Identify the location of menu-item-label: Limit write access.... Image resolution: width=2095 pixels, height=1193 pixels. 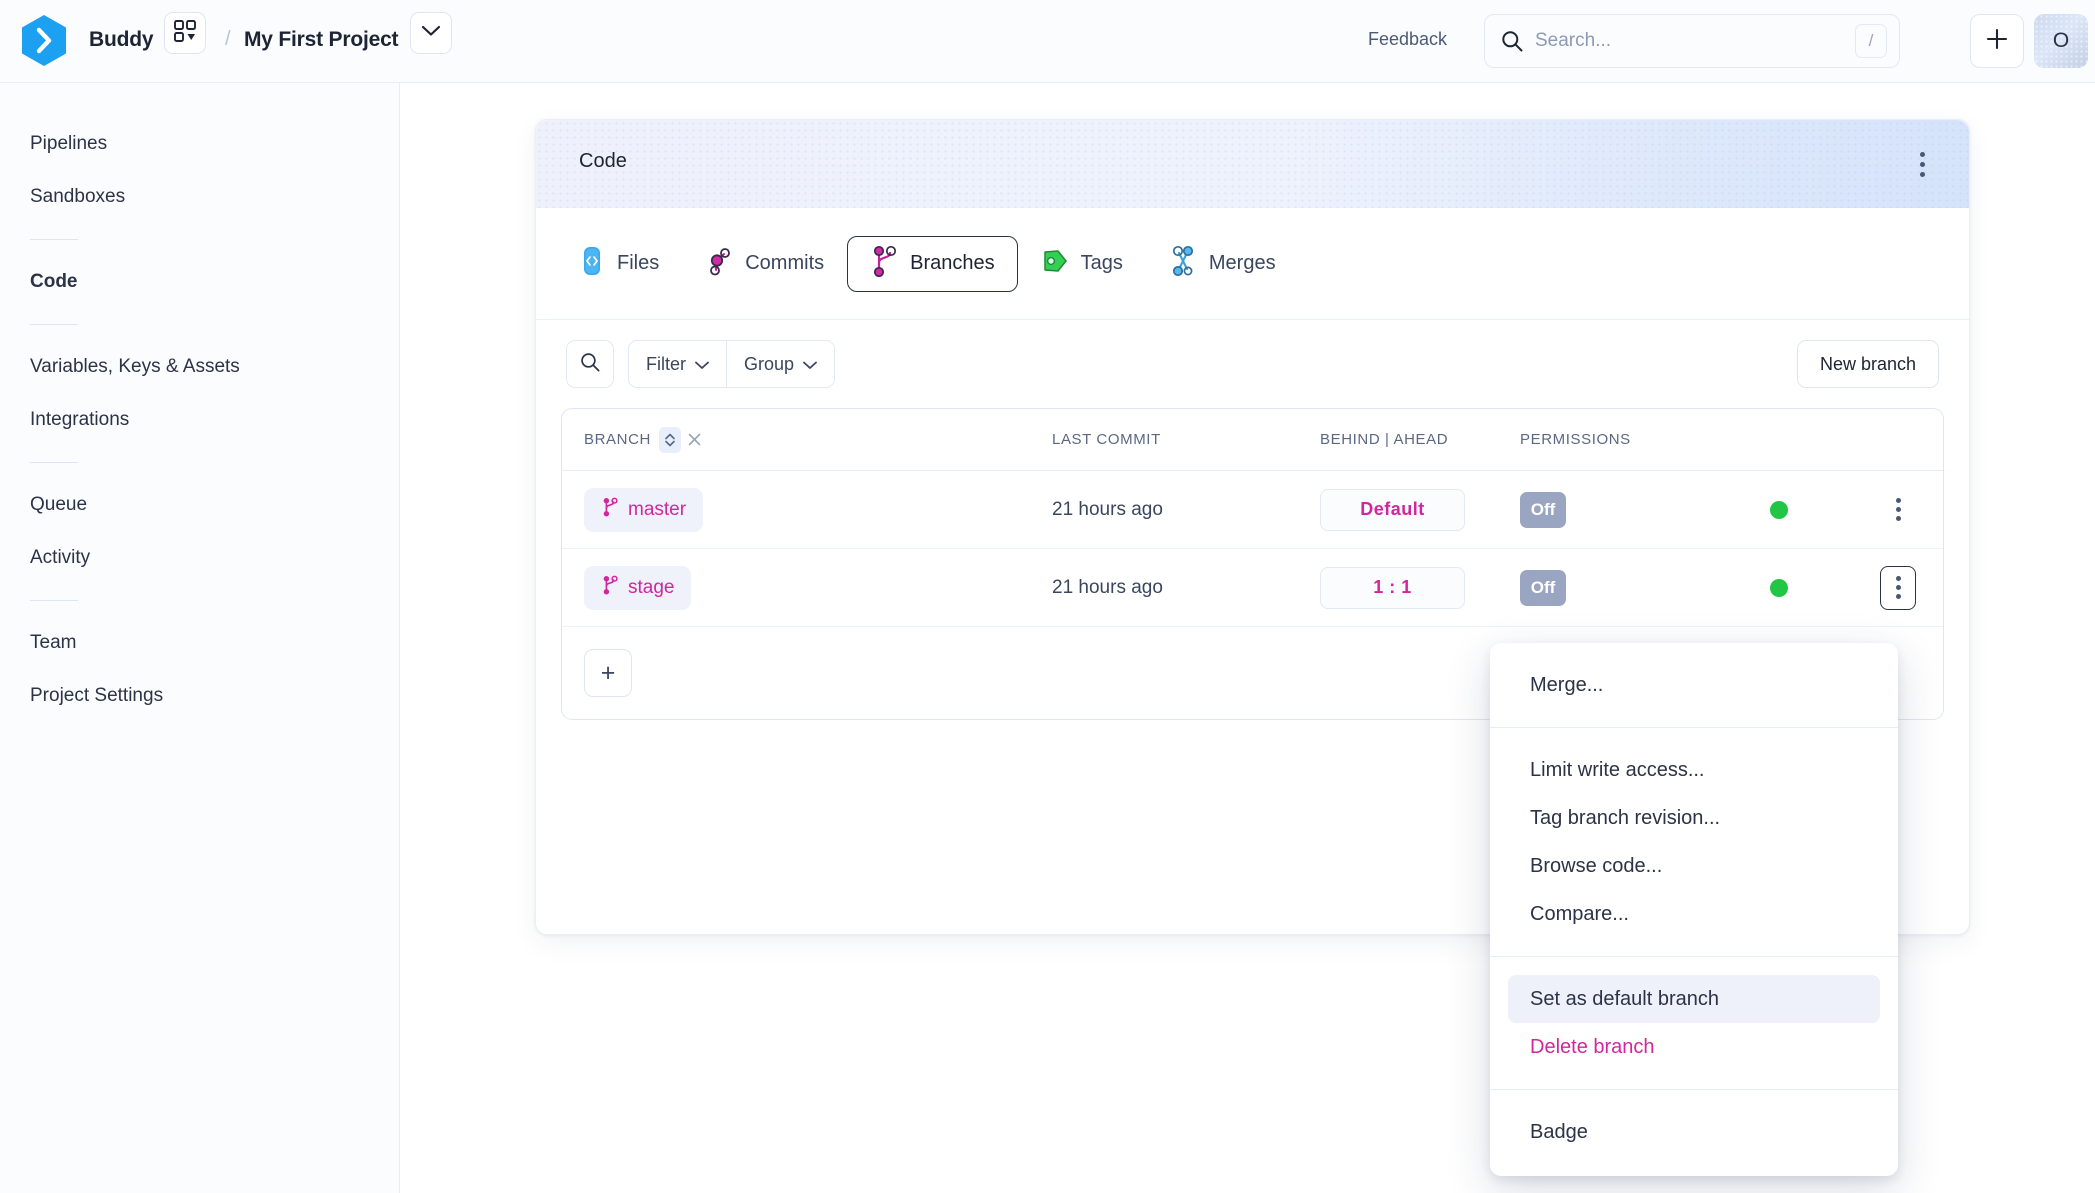
(1617, 769).